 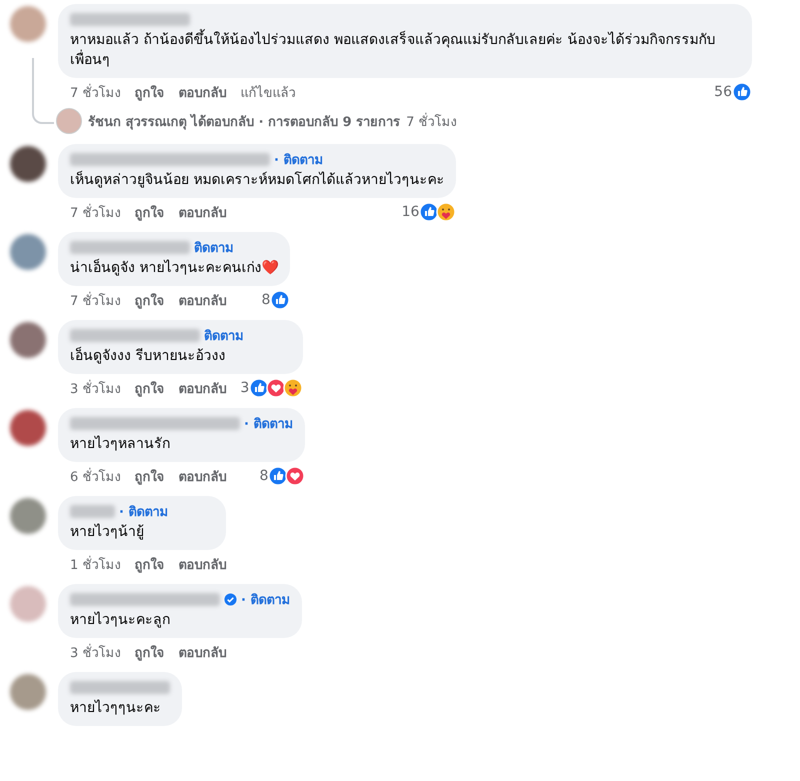 What do you see at coordinates (43, 91) in the screenshot?
I see `thread-line` at bounding box center [43, 91].